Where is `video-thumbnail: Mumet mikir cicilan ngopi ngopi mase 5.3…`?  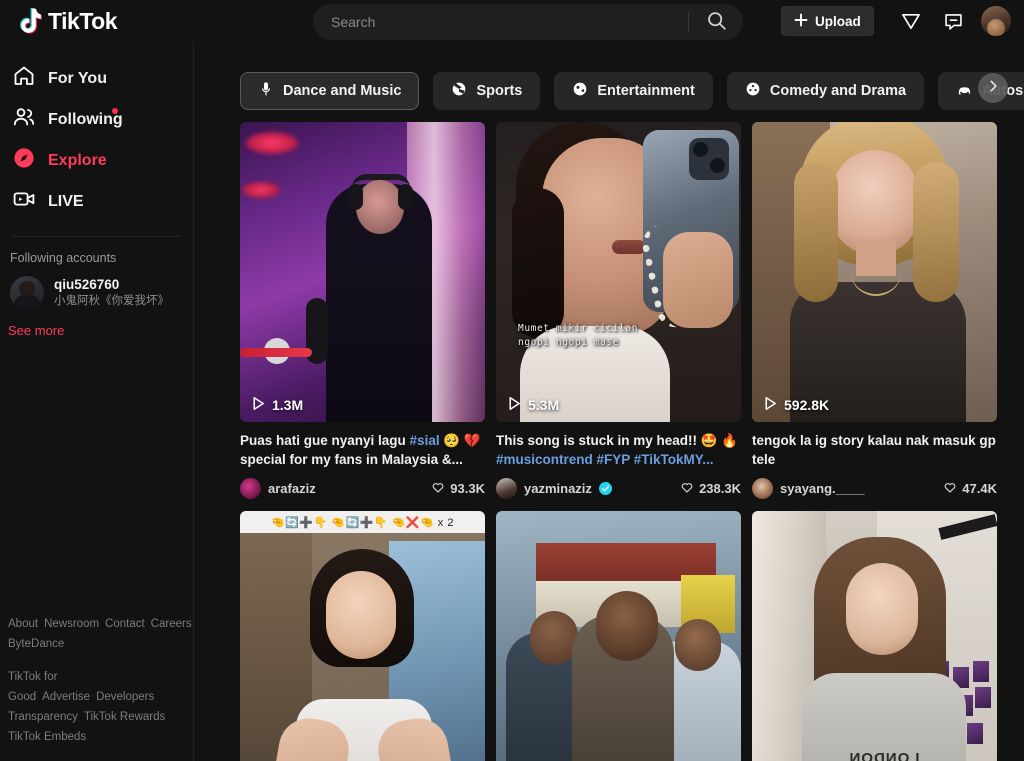
video-thumbnail: Mumet mikir cicilan ngopi ngopi mase 5.3… is located at coordinates (618, 272).